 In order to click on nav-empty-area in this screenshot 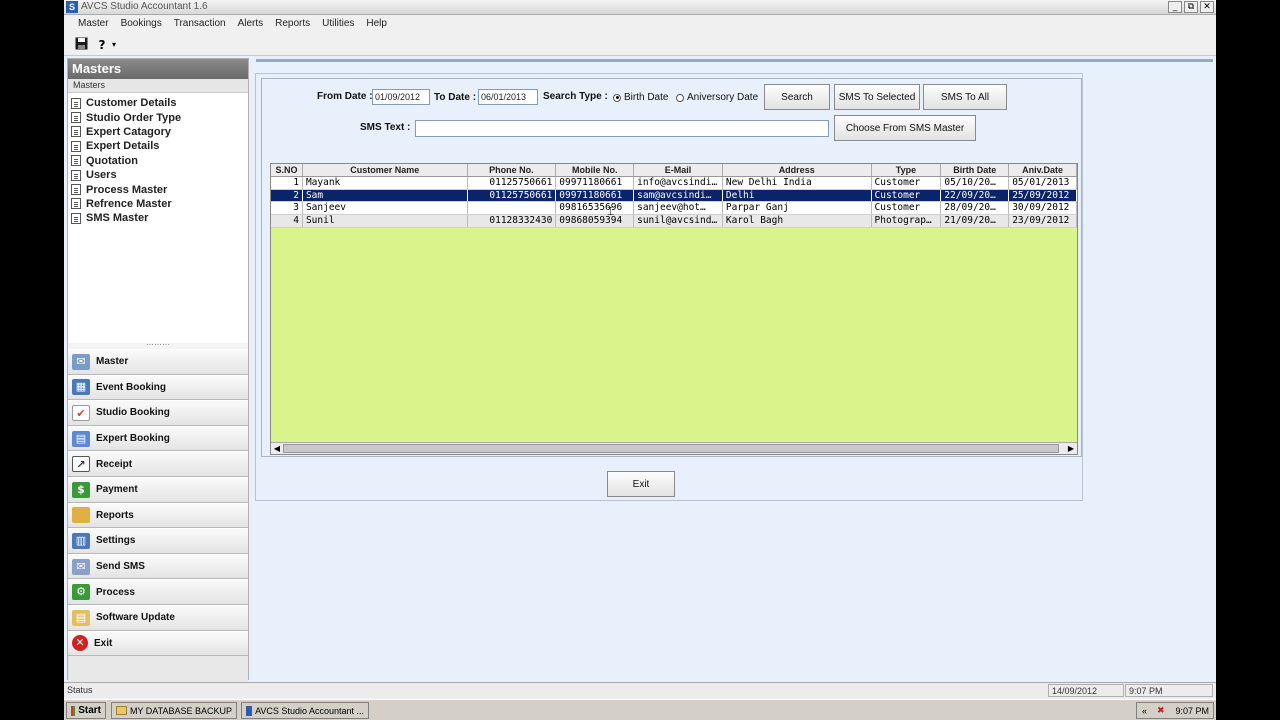, I will do `click(158, 669)`.